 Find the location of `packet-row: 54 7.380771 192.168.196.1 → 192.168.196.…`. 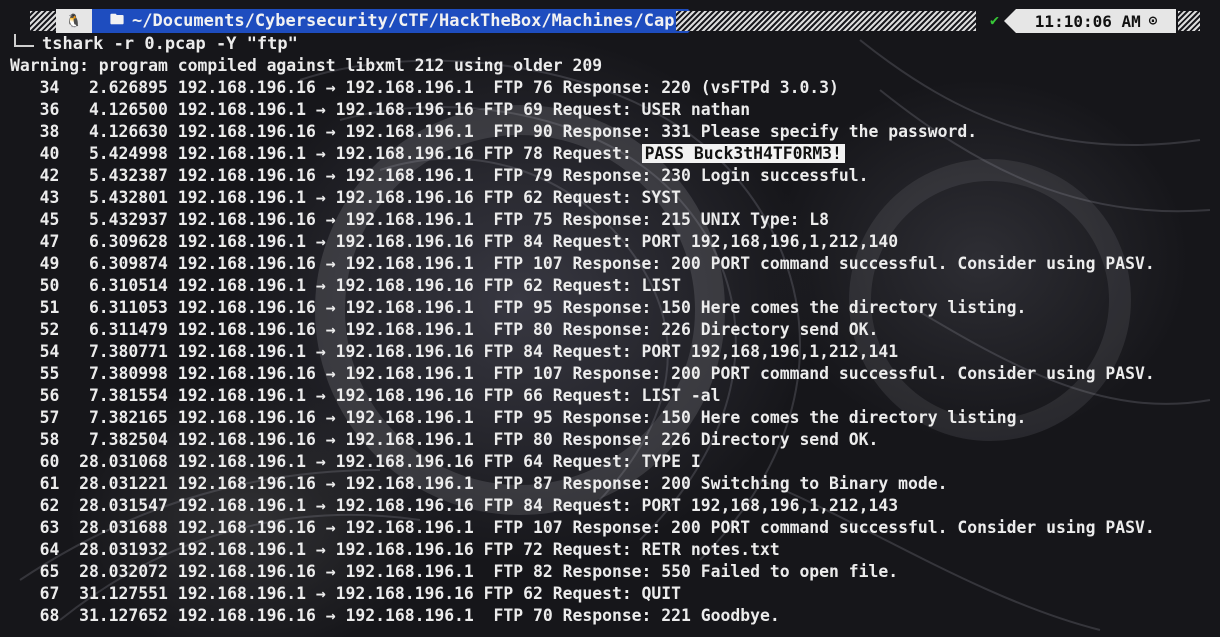

packet-row: 54 7.380771 192.168.196.1 → 192.168.196.… is located at coordinates (582, 352).